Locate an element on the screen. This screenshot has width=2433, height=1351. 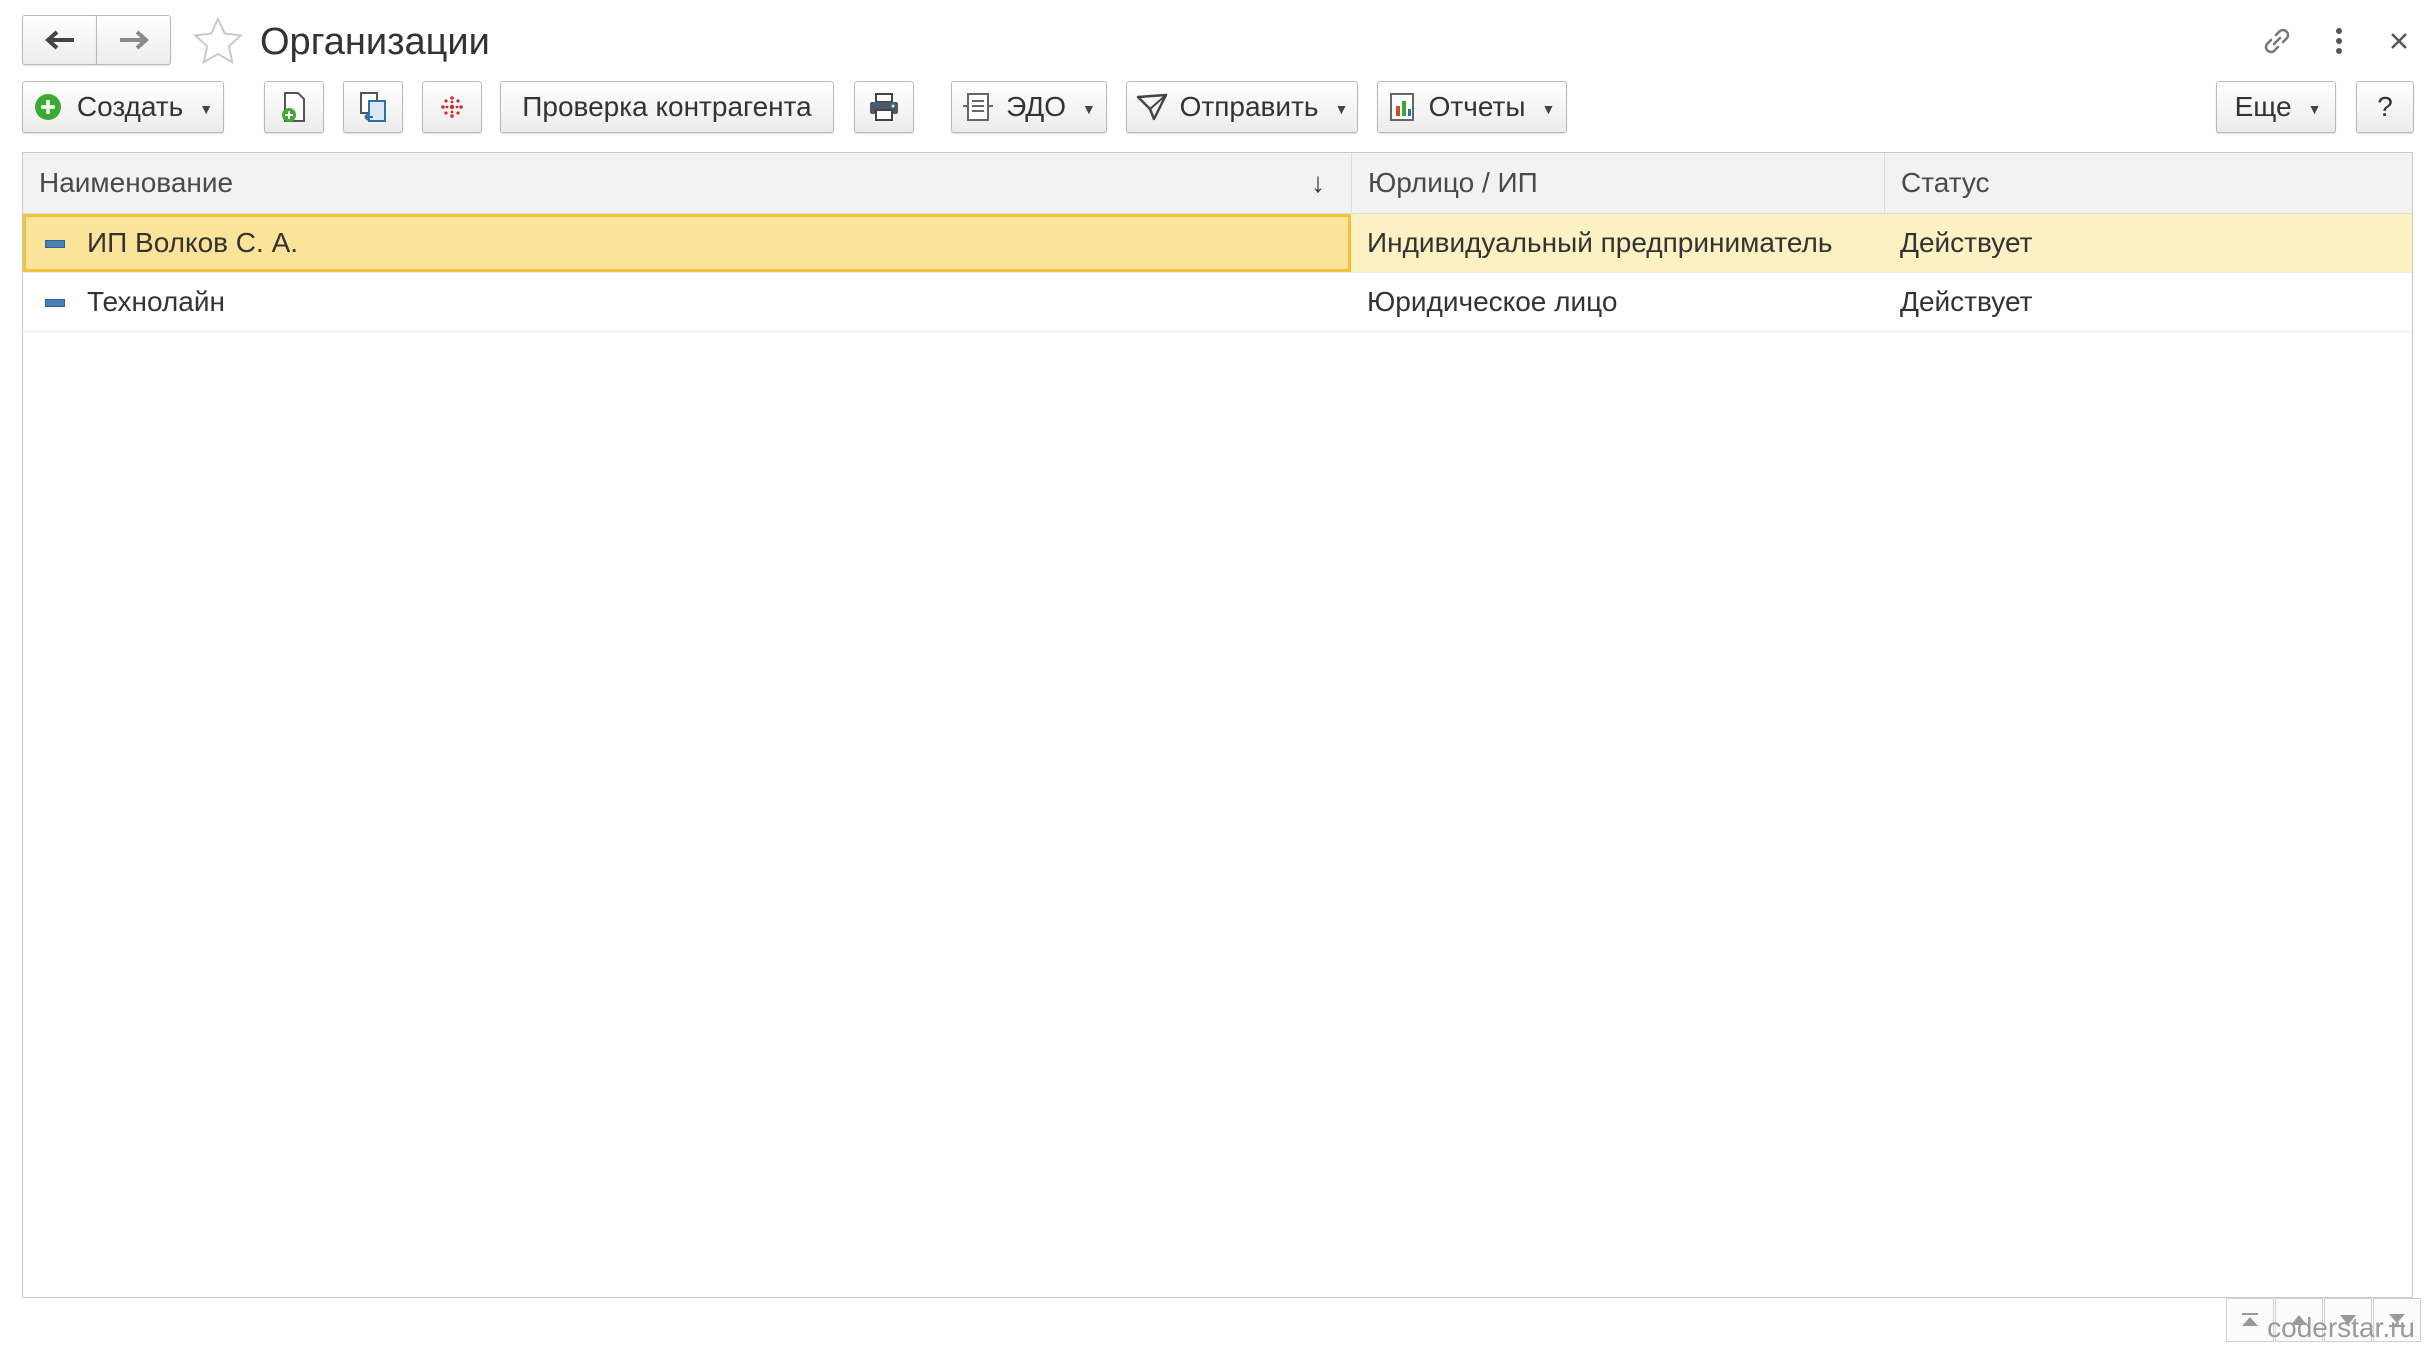
report-chart-icon is located at coordinates (1403, 107).